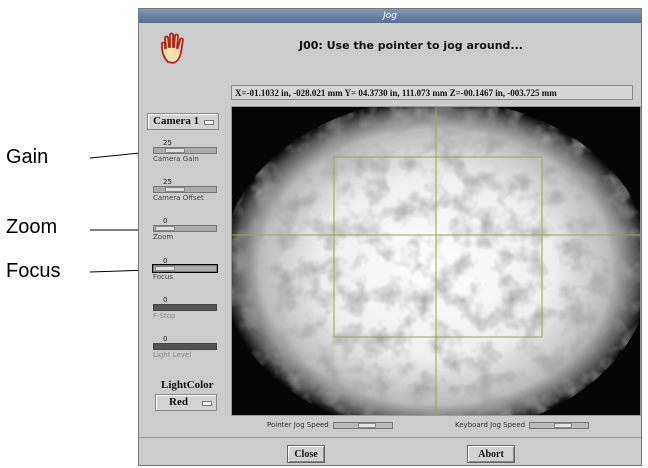 The width and height of the screenshot is (648, 468). What do you see at coordinates (165, 221) in the screenshot?
I see `zoom-value: 0` at bounding box center [165, 221].